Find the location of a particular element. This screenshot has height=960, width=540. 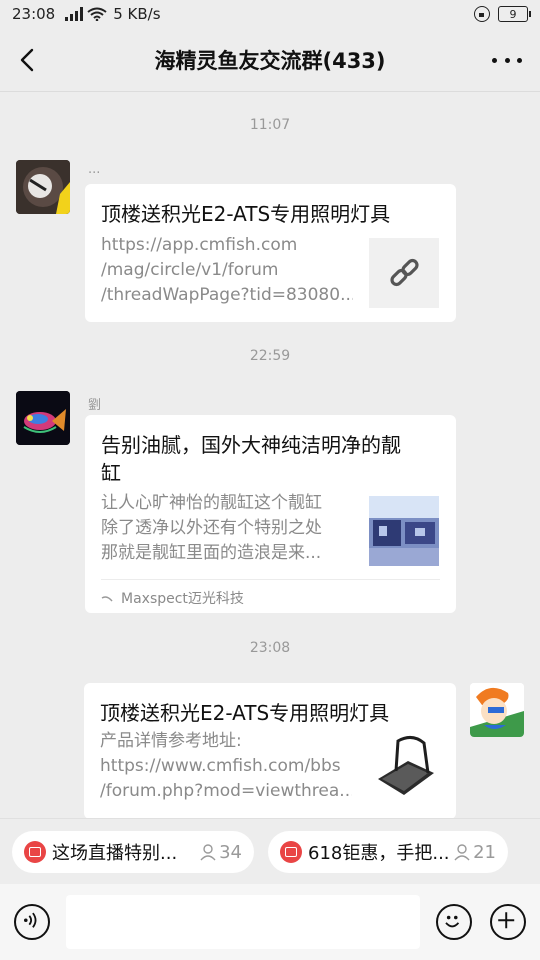

input-bar is located at coordinates (270, 922).